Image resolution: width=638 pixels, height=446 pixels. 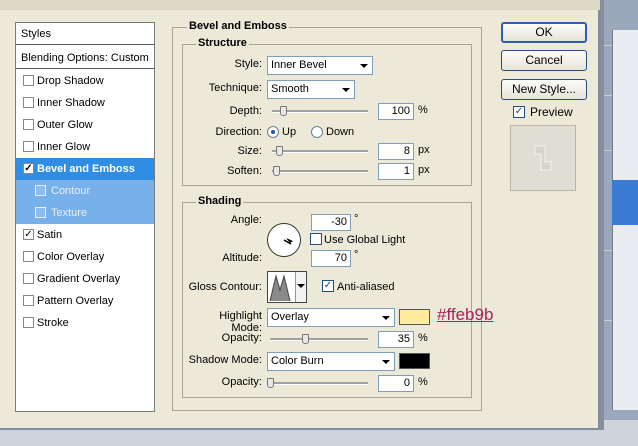 What do you see at coordinates (340, 132) in the screenshot?
I see `direction-down-label: Down` at bounding box center [340, 132].